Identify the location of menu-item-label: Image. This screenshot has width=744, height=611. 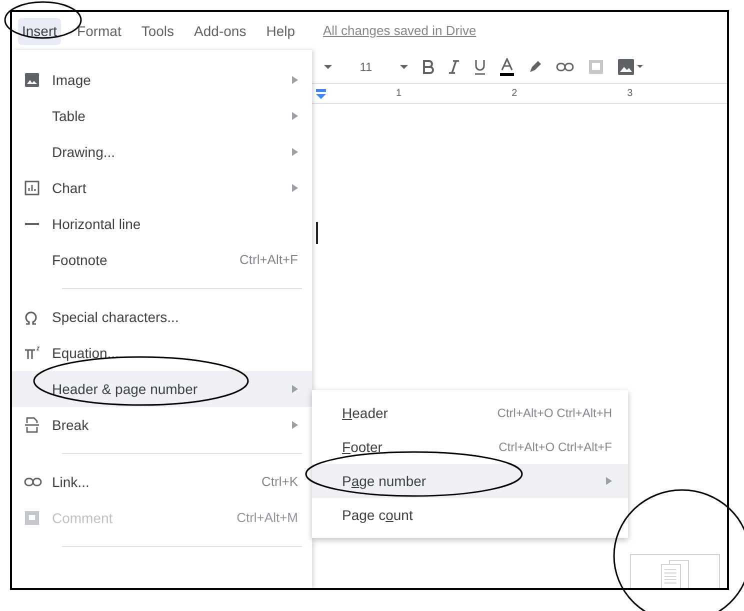
(72, 80).